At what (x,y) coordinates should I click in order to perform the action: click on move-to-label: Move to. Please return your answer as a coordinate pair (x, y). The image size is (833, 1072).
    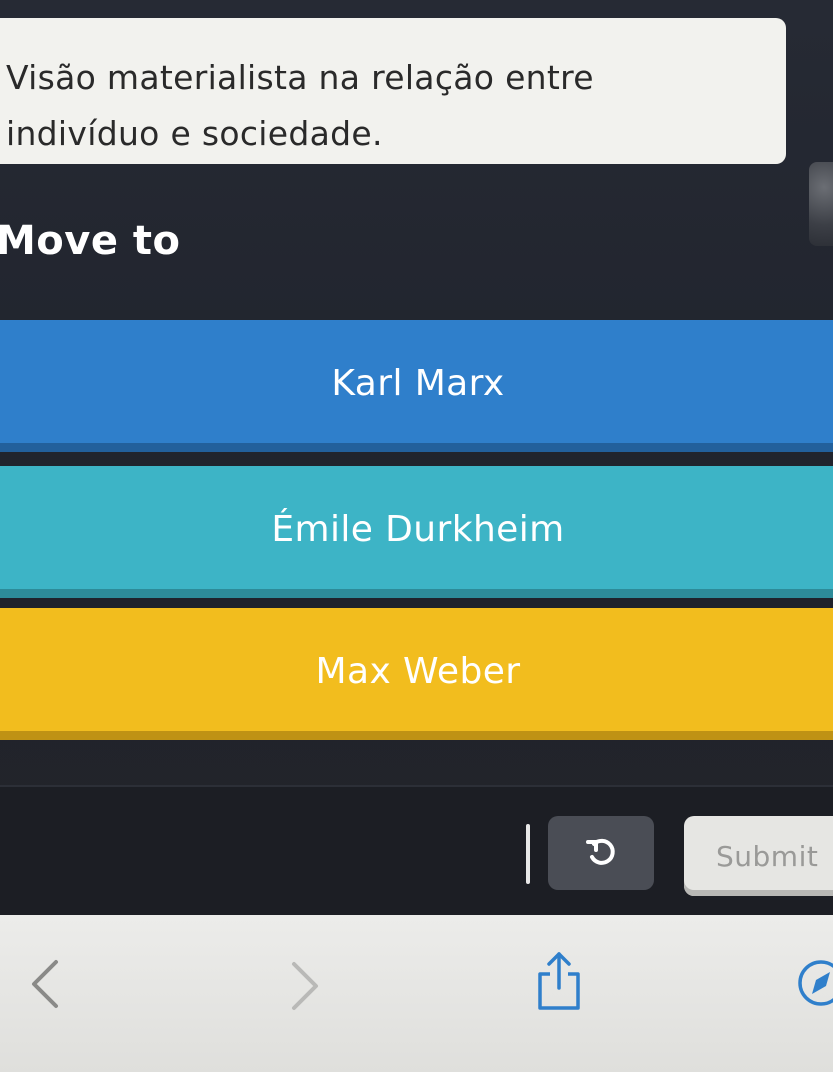
    Looking at the image, I should click on (90, 241).